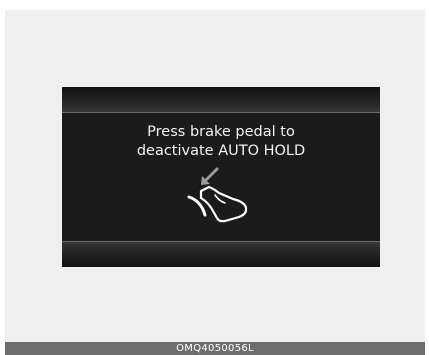  Describe the element at coordinates (221, 151) in the screenshot. I see `message-line-2: deactivate AUTO HOLD` at that location.